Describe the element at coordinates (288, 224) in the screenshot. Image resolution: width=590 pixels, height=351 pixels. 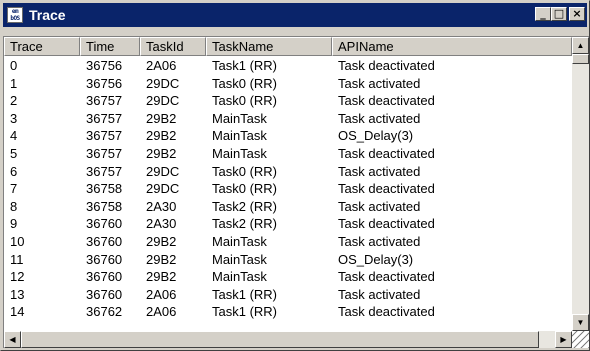
I see `table-row: 9 36760 2A30 Task2 (RR) Task deactivated` at that location.